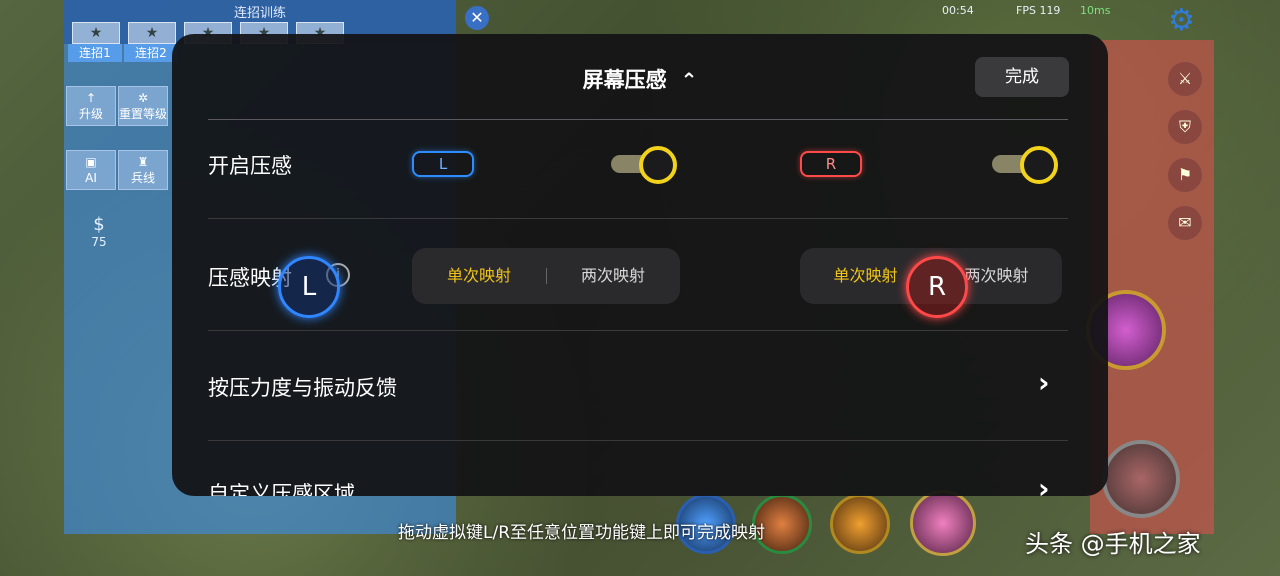 The width and height of the screenshot is (1280, 576). I want to click on chevron-up-icon: ⌃, so click(689, 80).